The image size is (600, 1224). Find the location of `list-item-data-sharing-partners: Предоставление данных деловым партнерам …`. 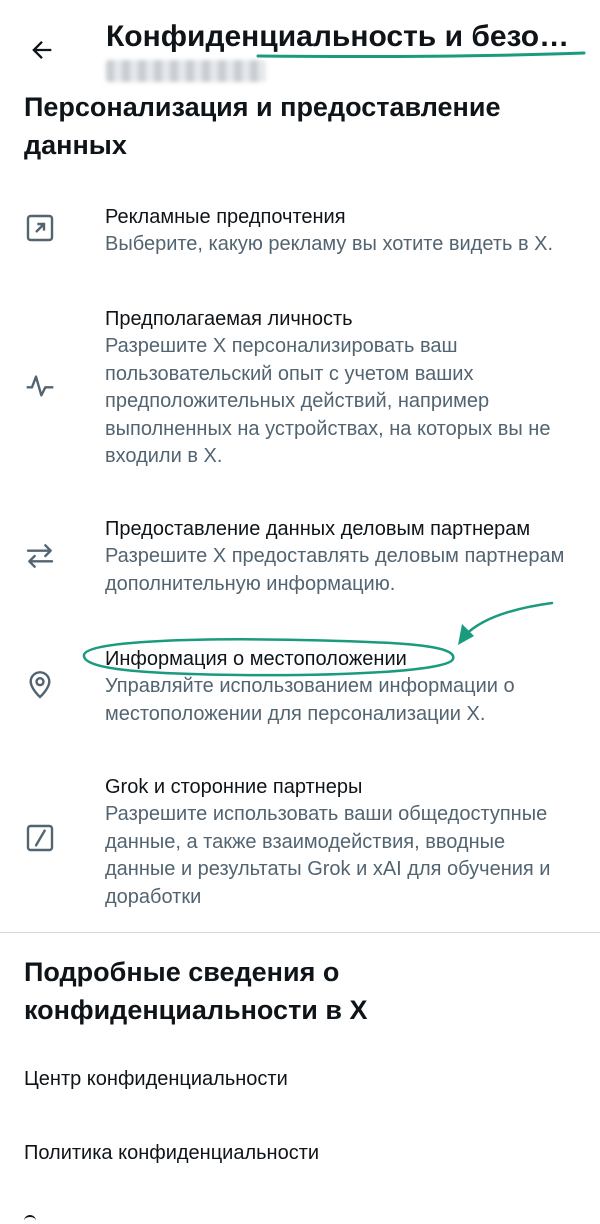

list-item-data-sharing-partners: Предоставление данных деловым партнерам … is located at coordinates (300, 555).